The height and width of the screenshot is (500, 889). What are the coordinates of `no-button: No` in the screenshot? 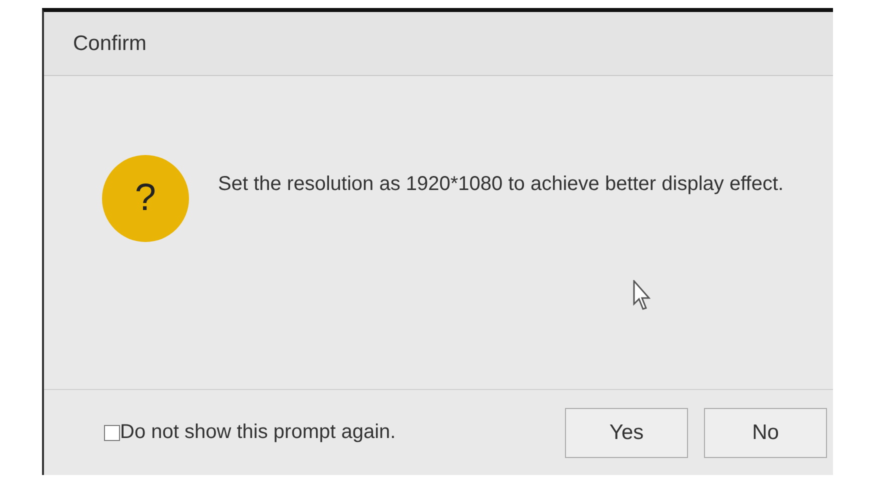 It's located at (765, 433).